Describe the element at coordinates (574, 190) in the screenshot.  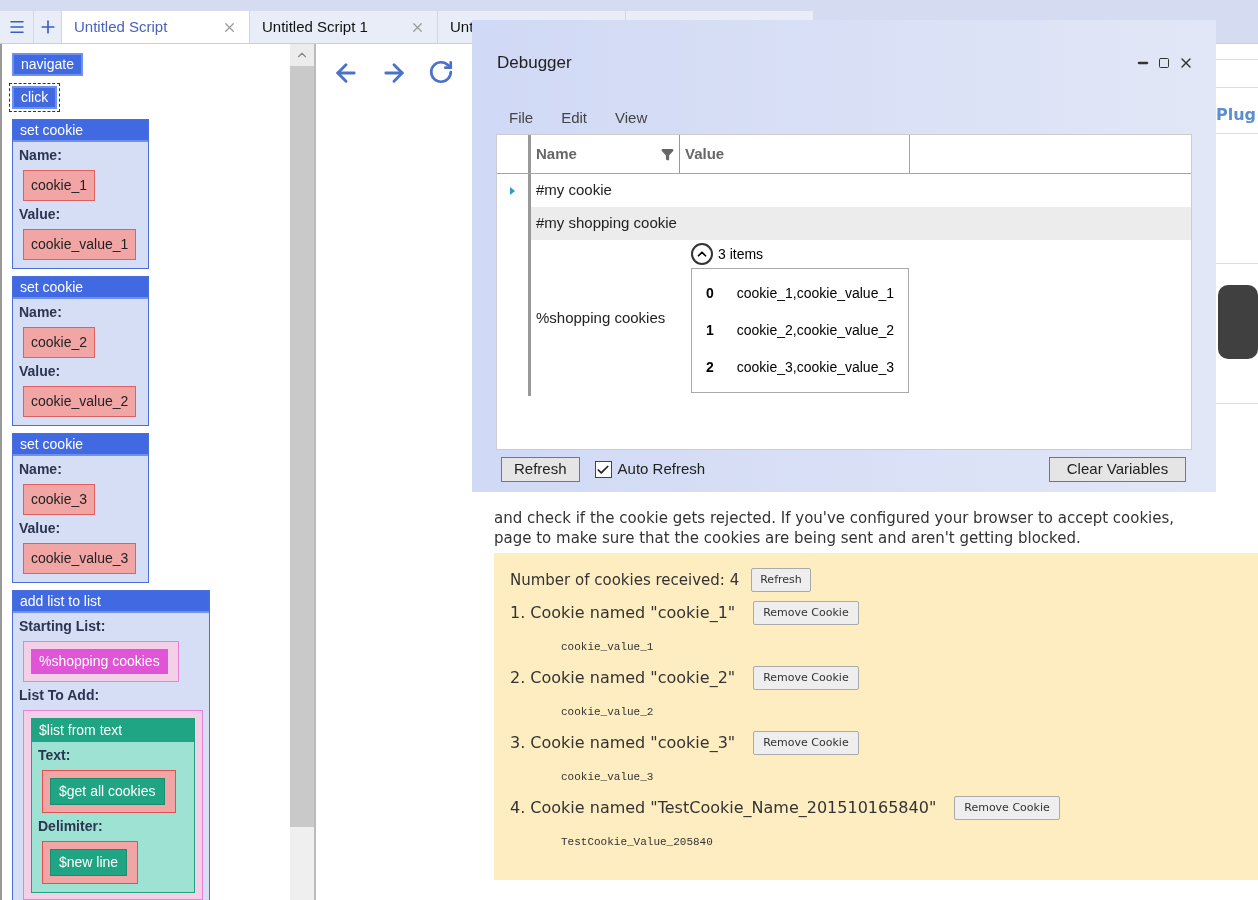
I see `variable-name: #my cookie` at that location.